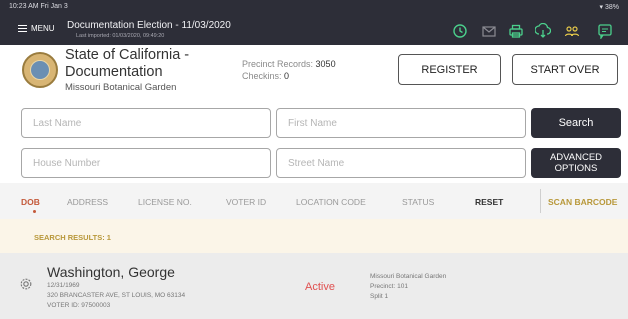 Image resolution: width=628 pixels, height=319 pixels. What do you see at coordinates (72, 237) in the screenshot?
I see `search-results-count: SEARCH RESULTS: 1` at bounding box center [72, 237].